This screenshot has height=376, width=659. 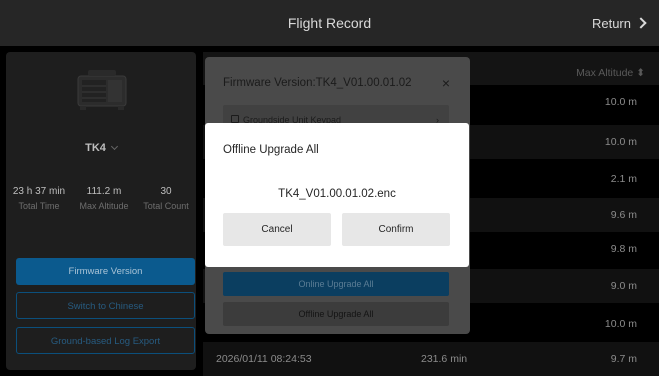 I want to click on firmware-version-button: Firmware Version, so click(x=105, y=271).